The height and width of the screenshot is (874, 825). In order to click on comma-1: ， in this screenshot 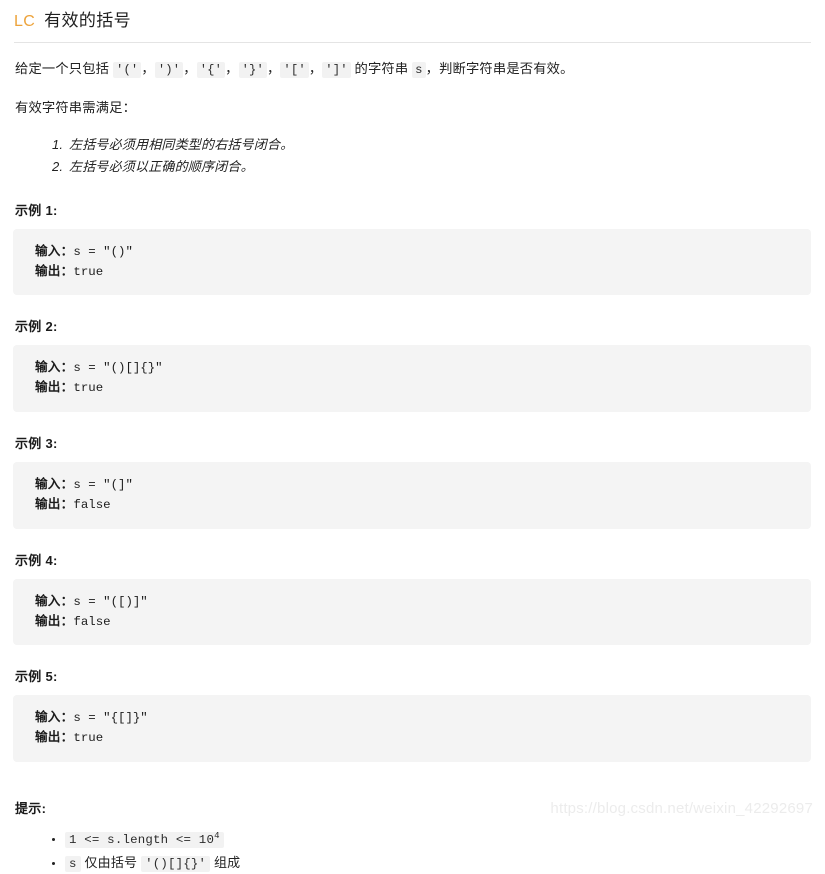, I will do `click(148, 68)`.